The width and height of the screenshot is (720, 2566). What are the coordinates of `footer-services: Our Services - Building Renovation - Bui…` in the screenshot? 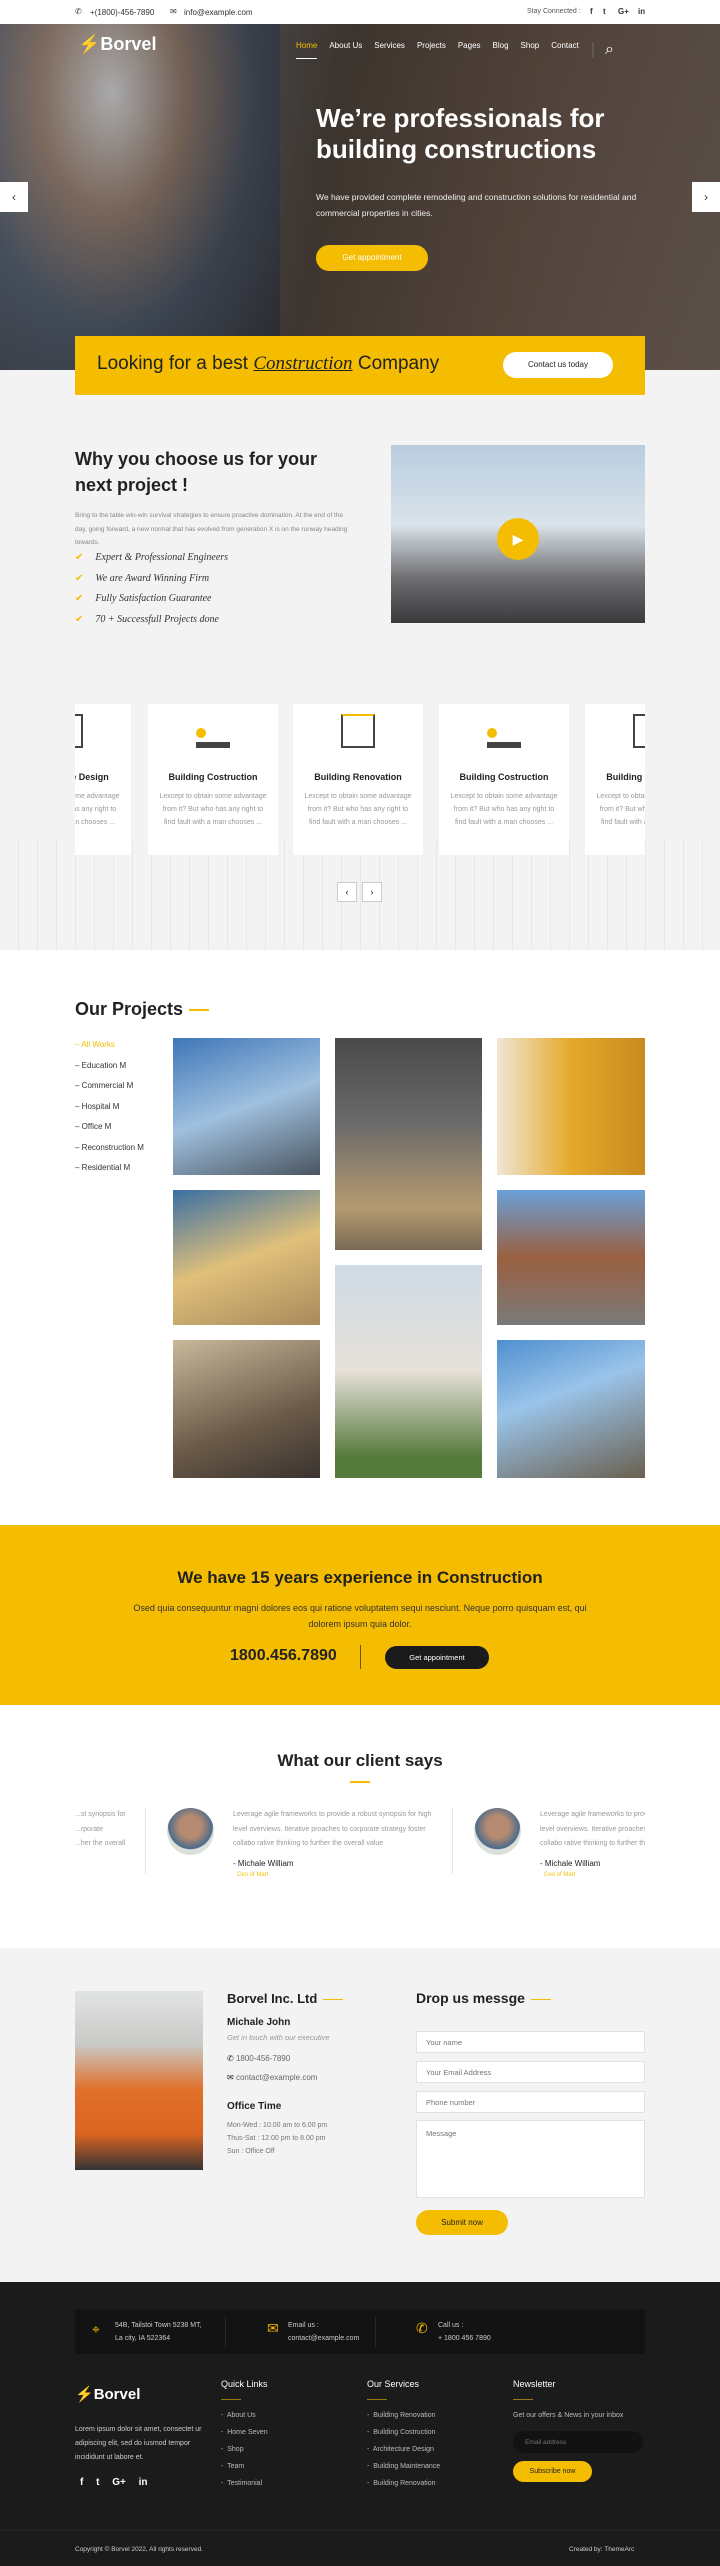 It's located at (403, 2438).